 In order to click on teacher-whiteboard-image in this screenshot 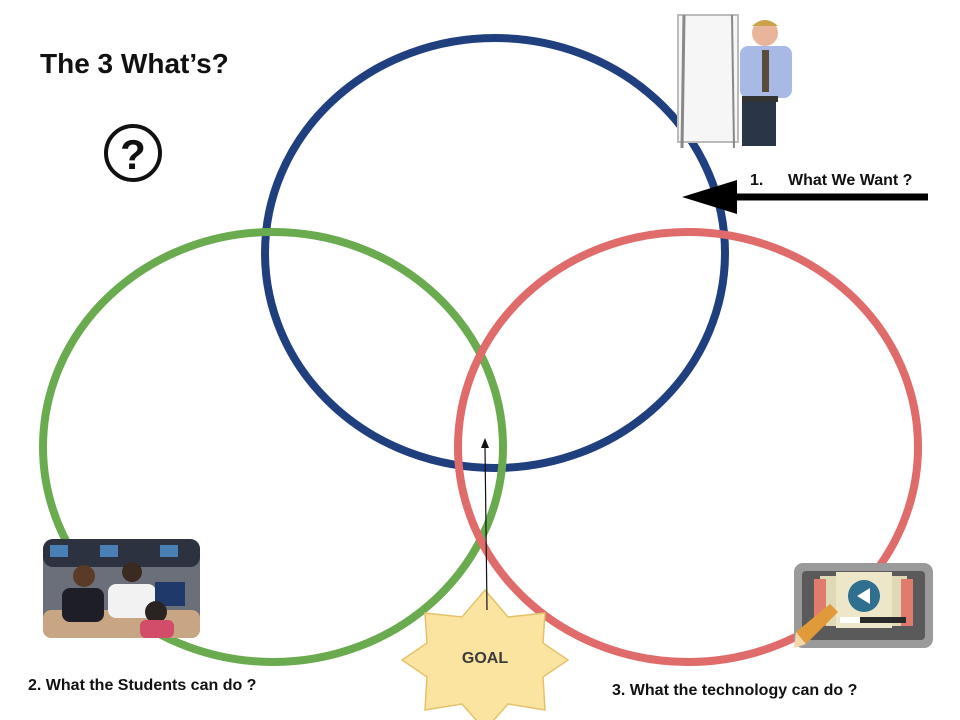, I will do `click(734, 81)`.